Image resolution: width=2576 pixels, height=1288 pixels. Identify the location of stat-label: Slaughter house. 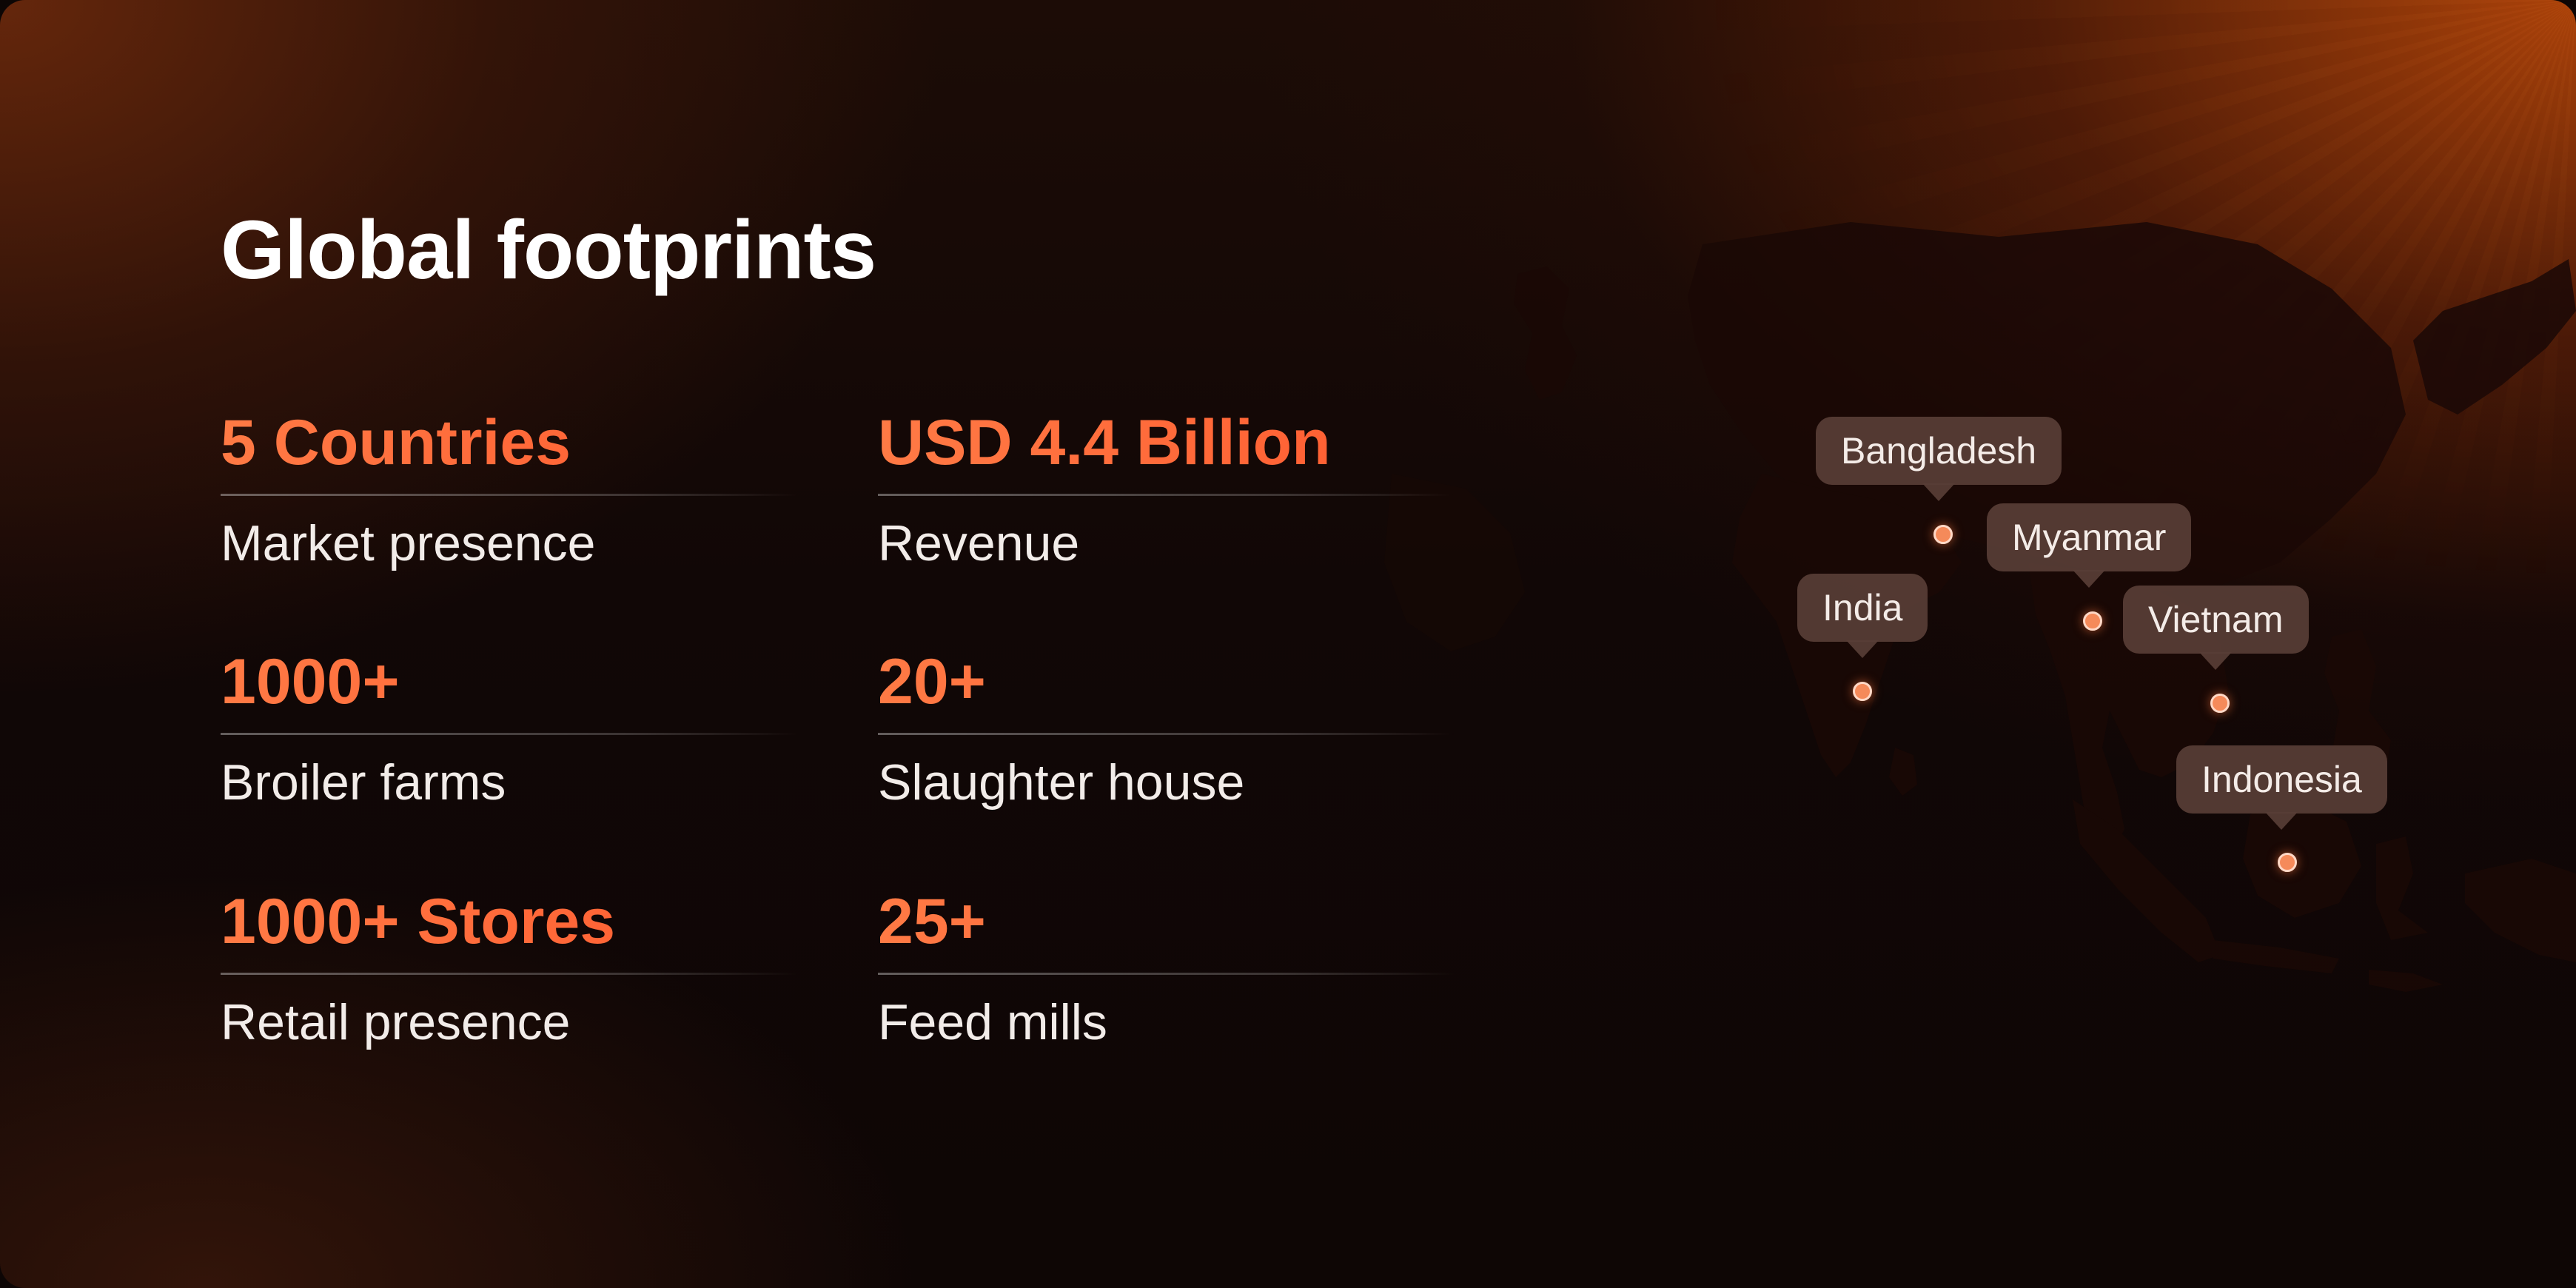
(1061, 782).